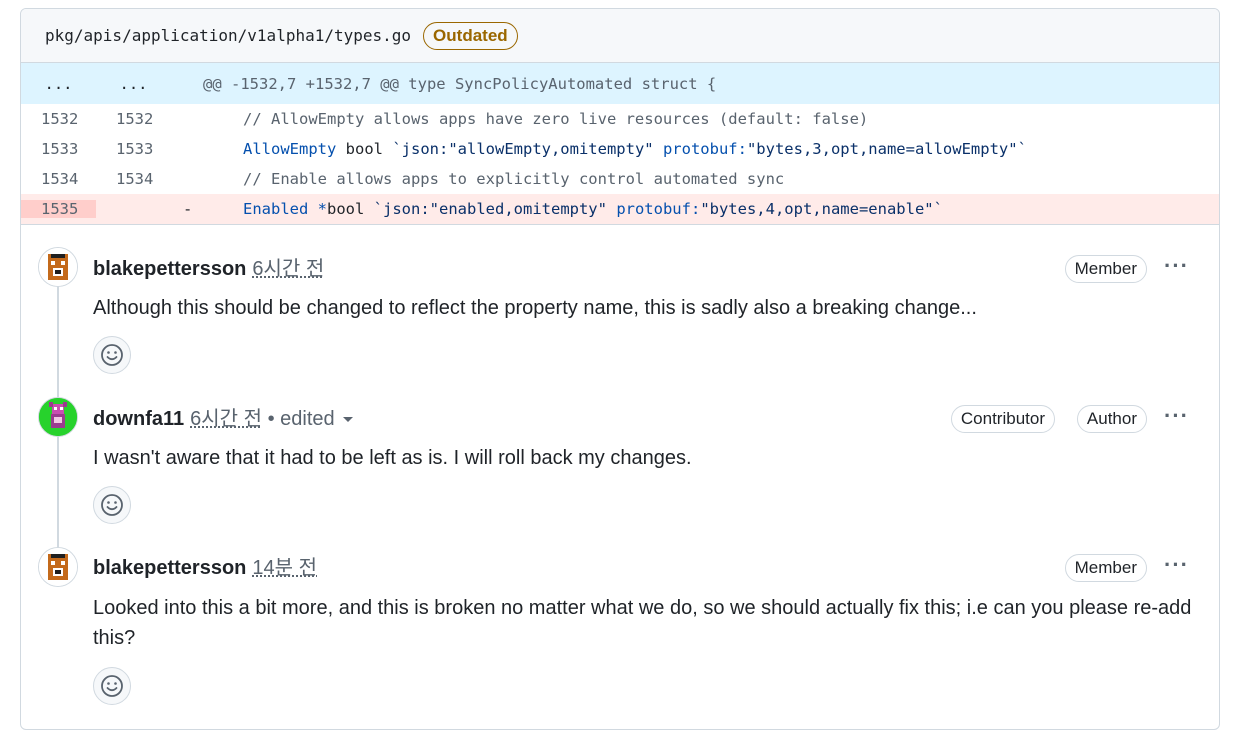 Image resolution: width=1251 pixels, height=730 pixels. What do you see at coordinates (470, 35) in the screenshot?
I see `outdated-badge: Outdated` at bounding box center [470, 35].